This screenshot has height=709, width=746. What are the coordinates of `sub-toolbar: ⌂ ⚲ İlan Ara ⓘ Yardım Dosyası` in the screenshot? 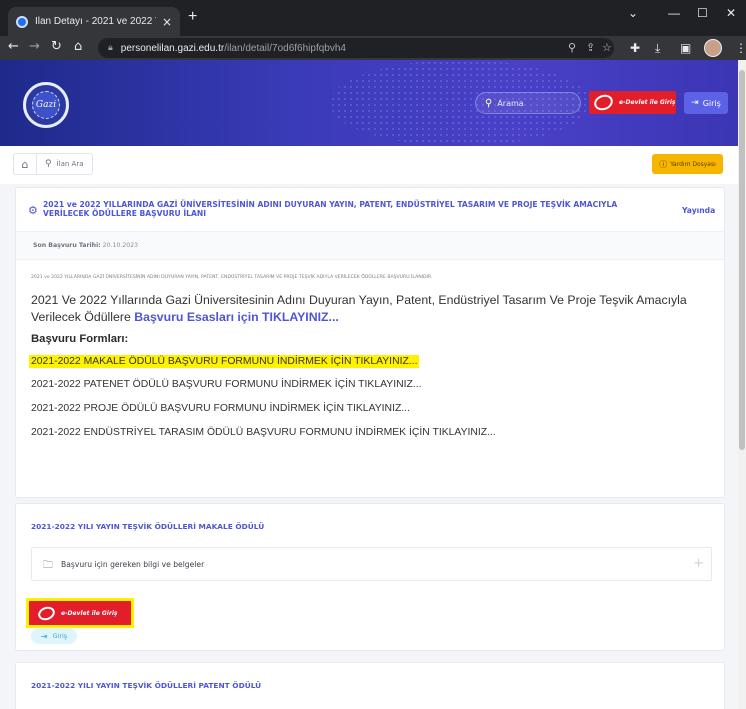 It's located at (369, 165).